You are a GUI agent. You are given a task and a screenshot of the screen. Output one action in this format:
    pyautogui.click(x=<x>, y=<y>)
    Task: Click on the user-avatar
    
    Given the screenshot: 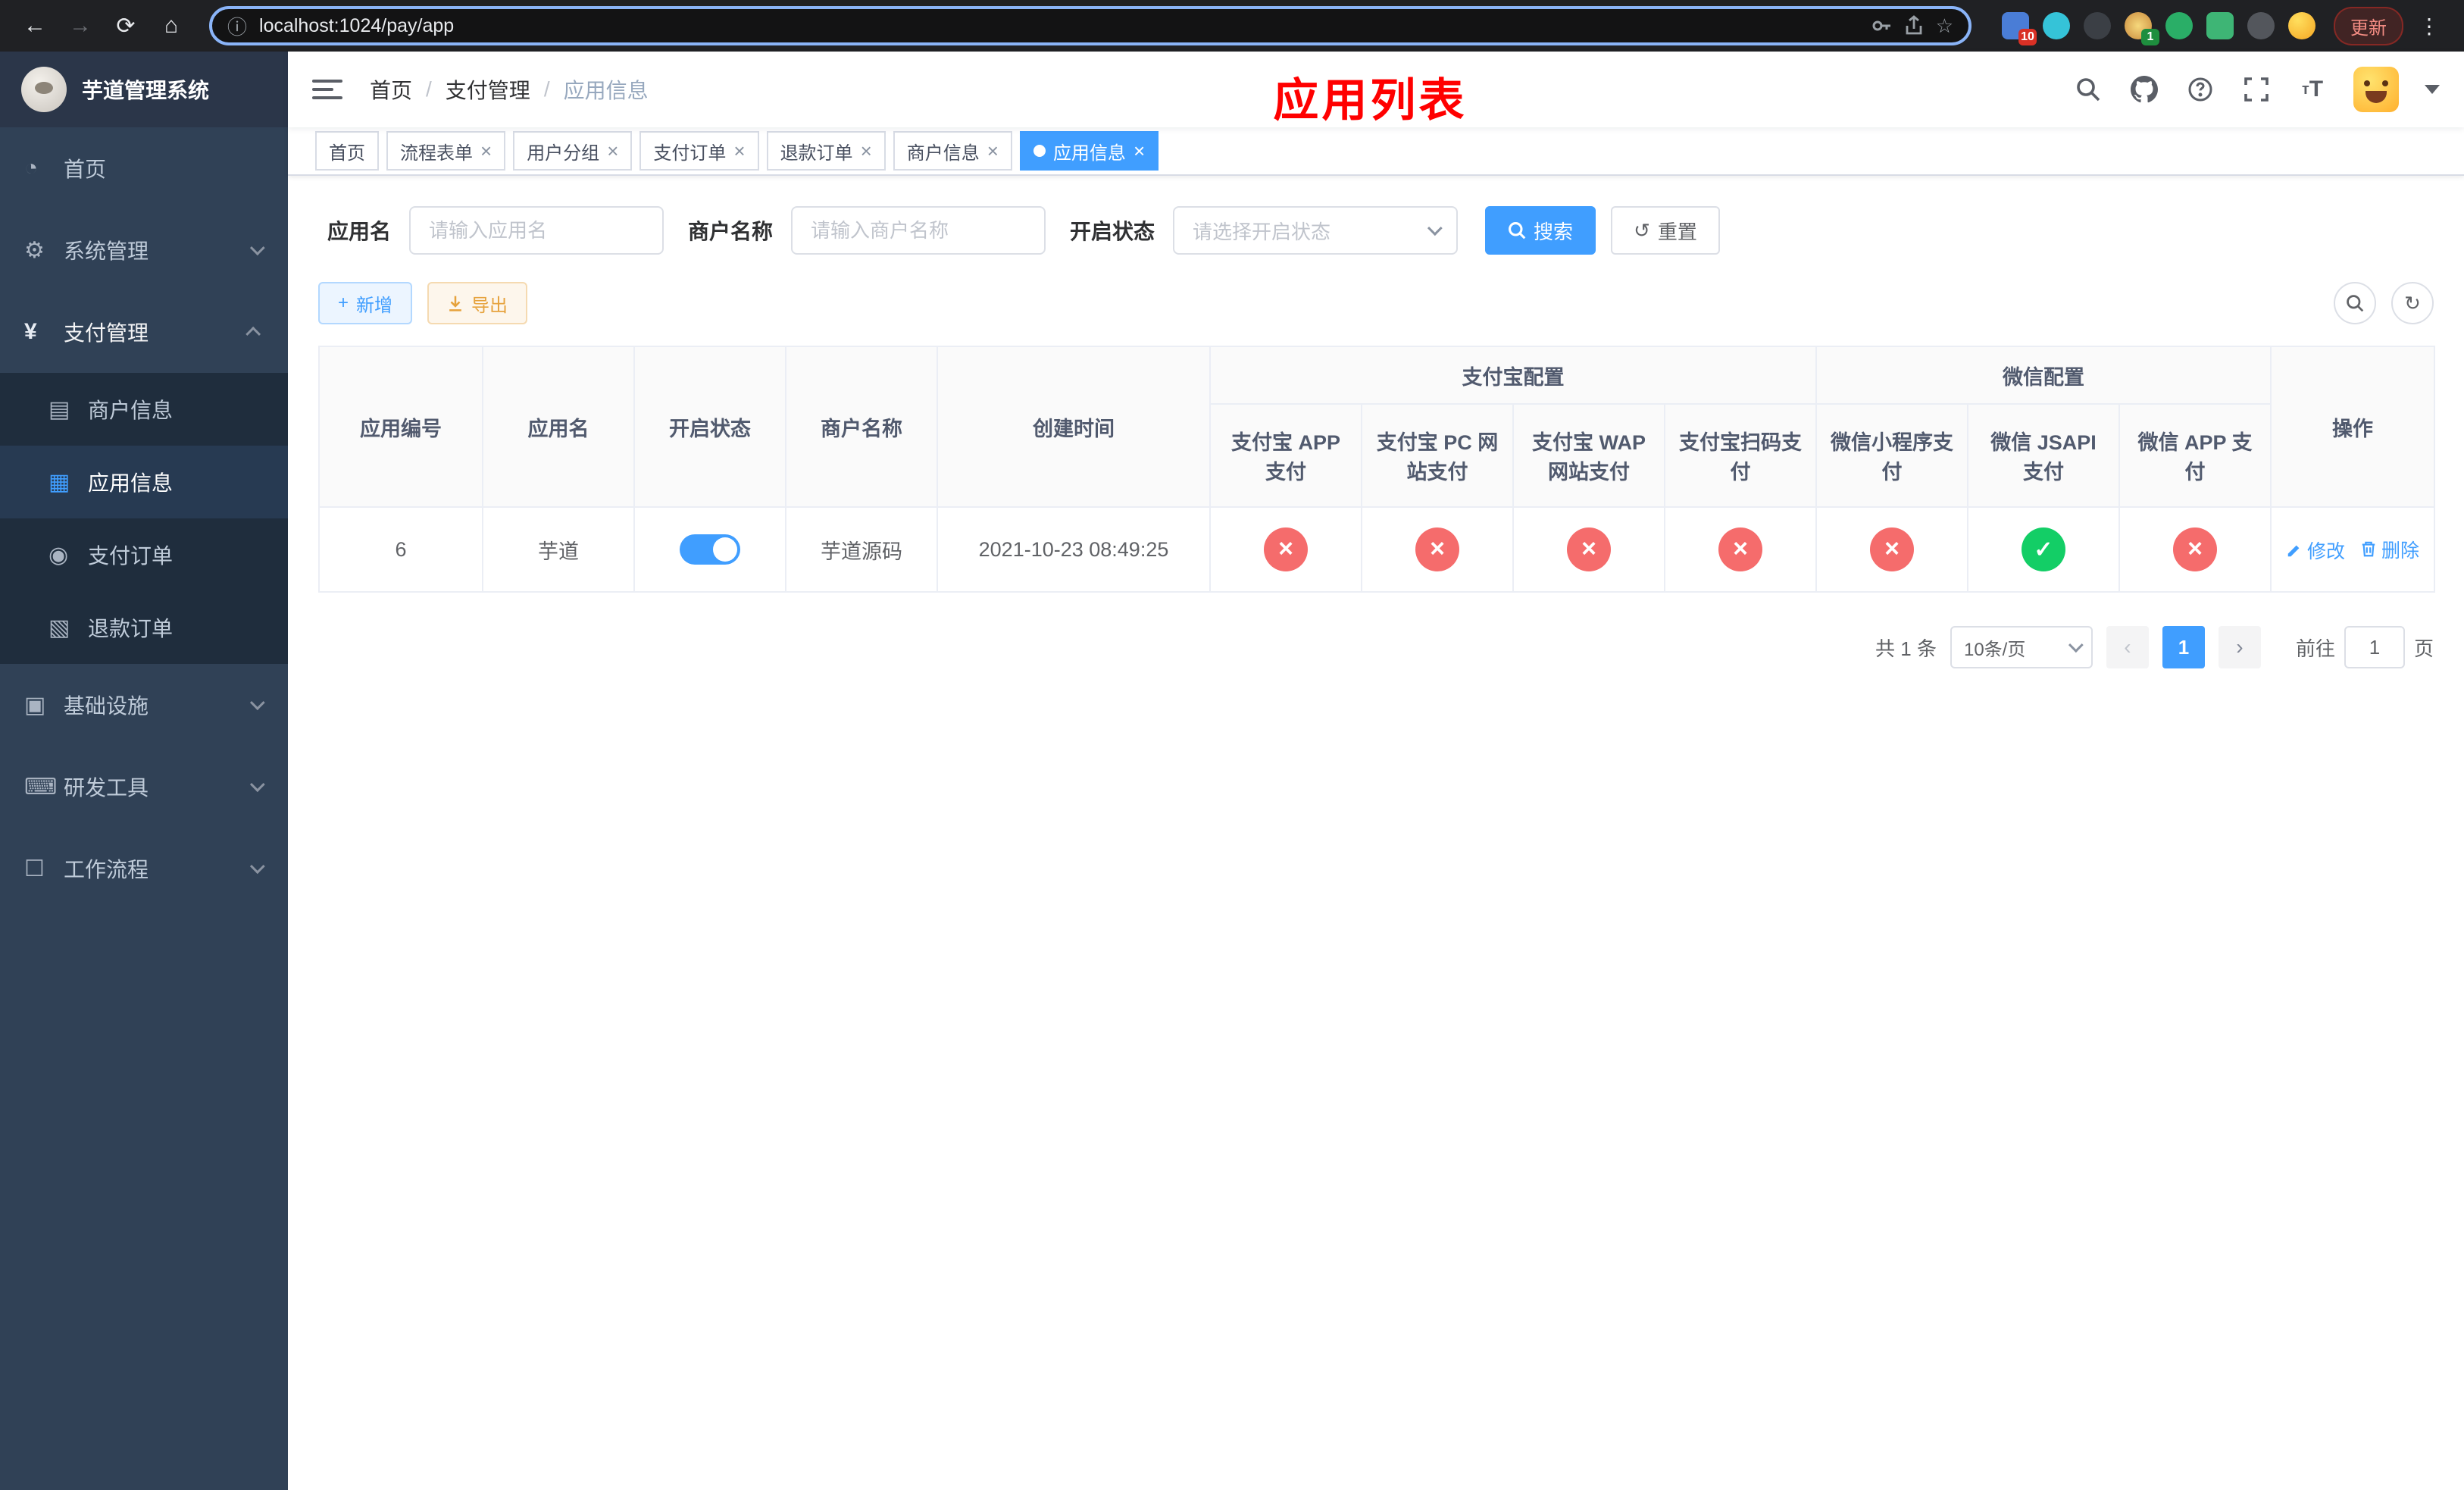 What is the action you would take?
    pyautogui.click(x=2376, y=89)
    